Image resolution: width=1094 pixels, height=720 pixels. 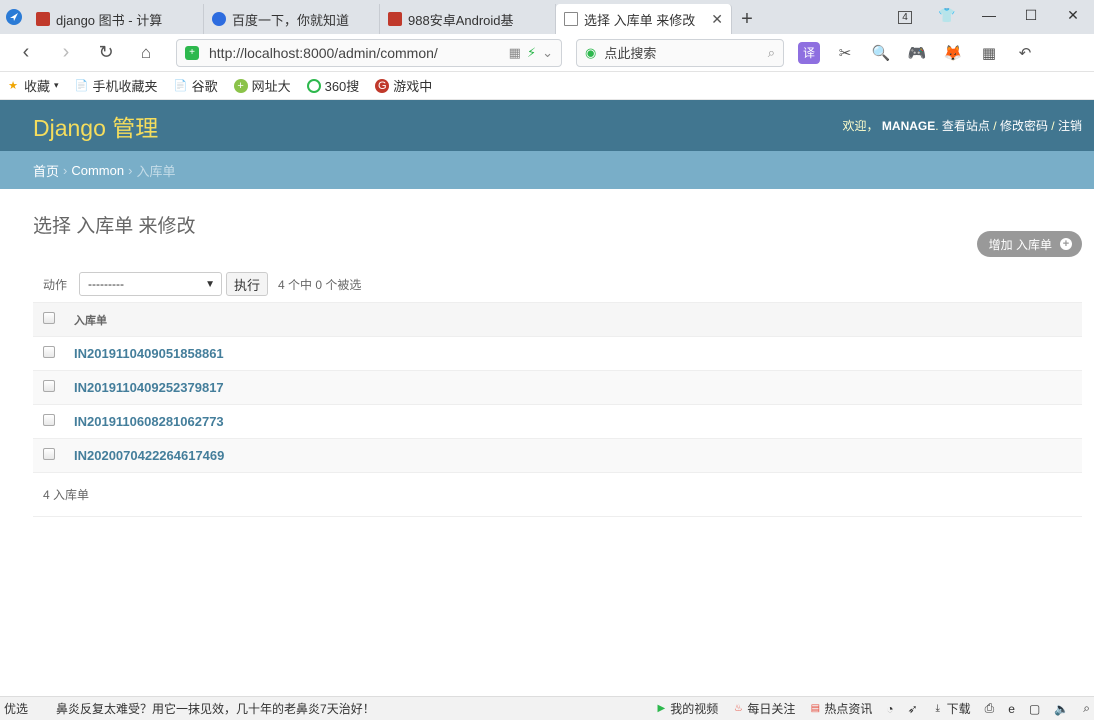 I want to click on gamepad-icon: 🎮, so click(x=917, y=53).